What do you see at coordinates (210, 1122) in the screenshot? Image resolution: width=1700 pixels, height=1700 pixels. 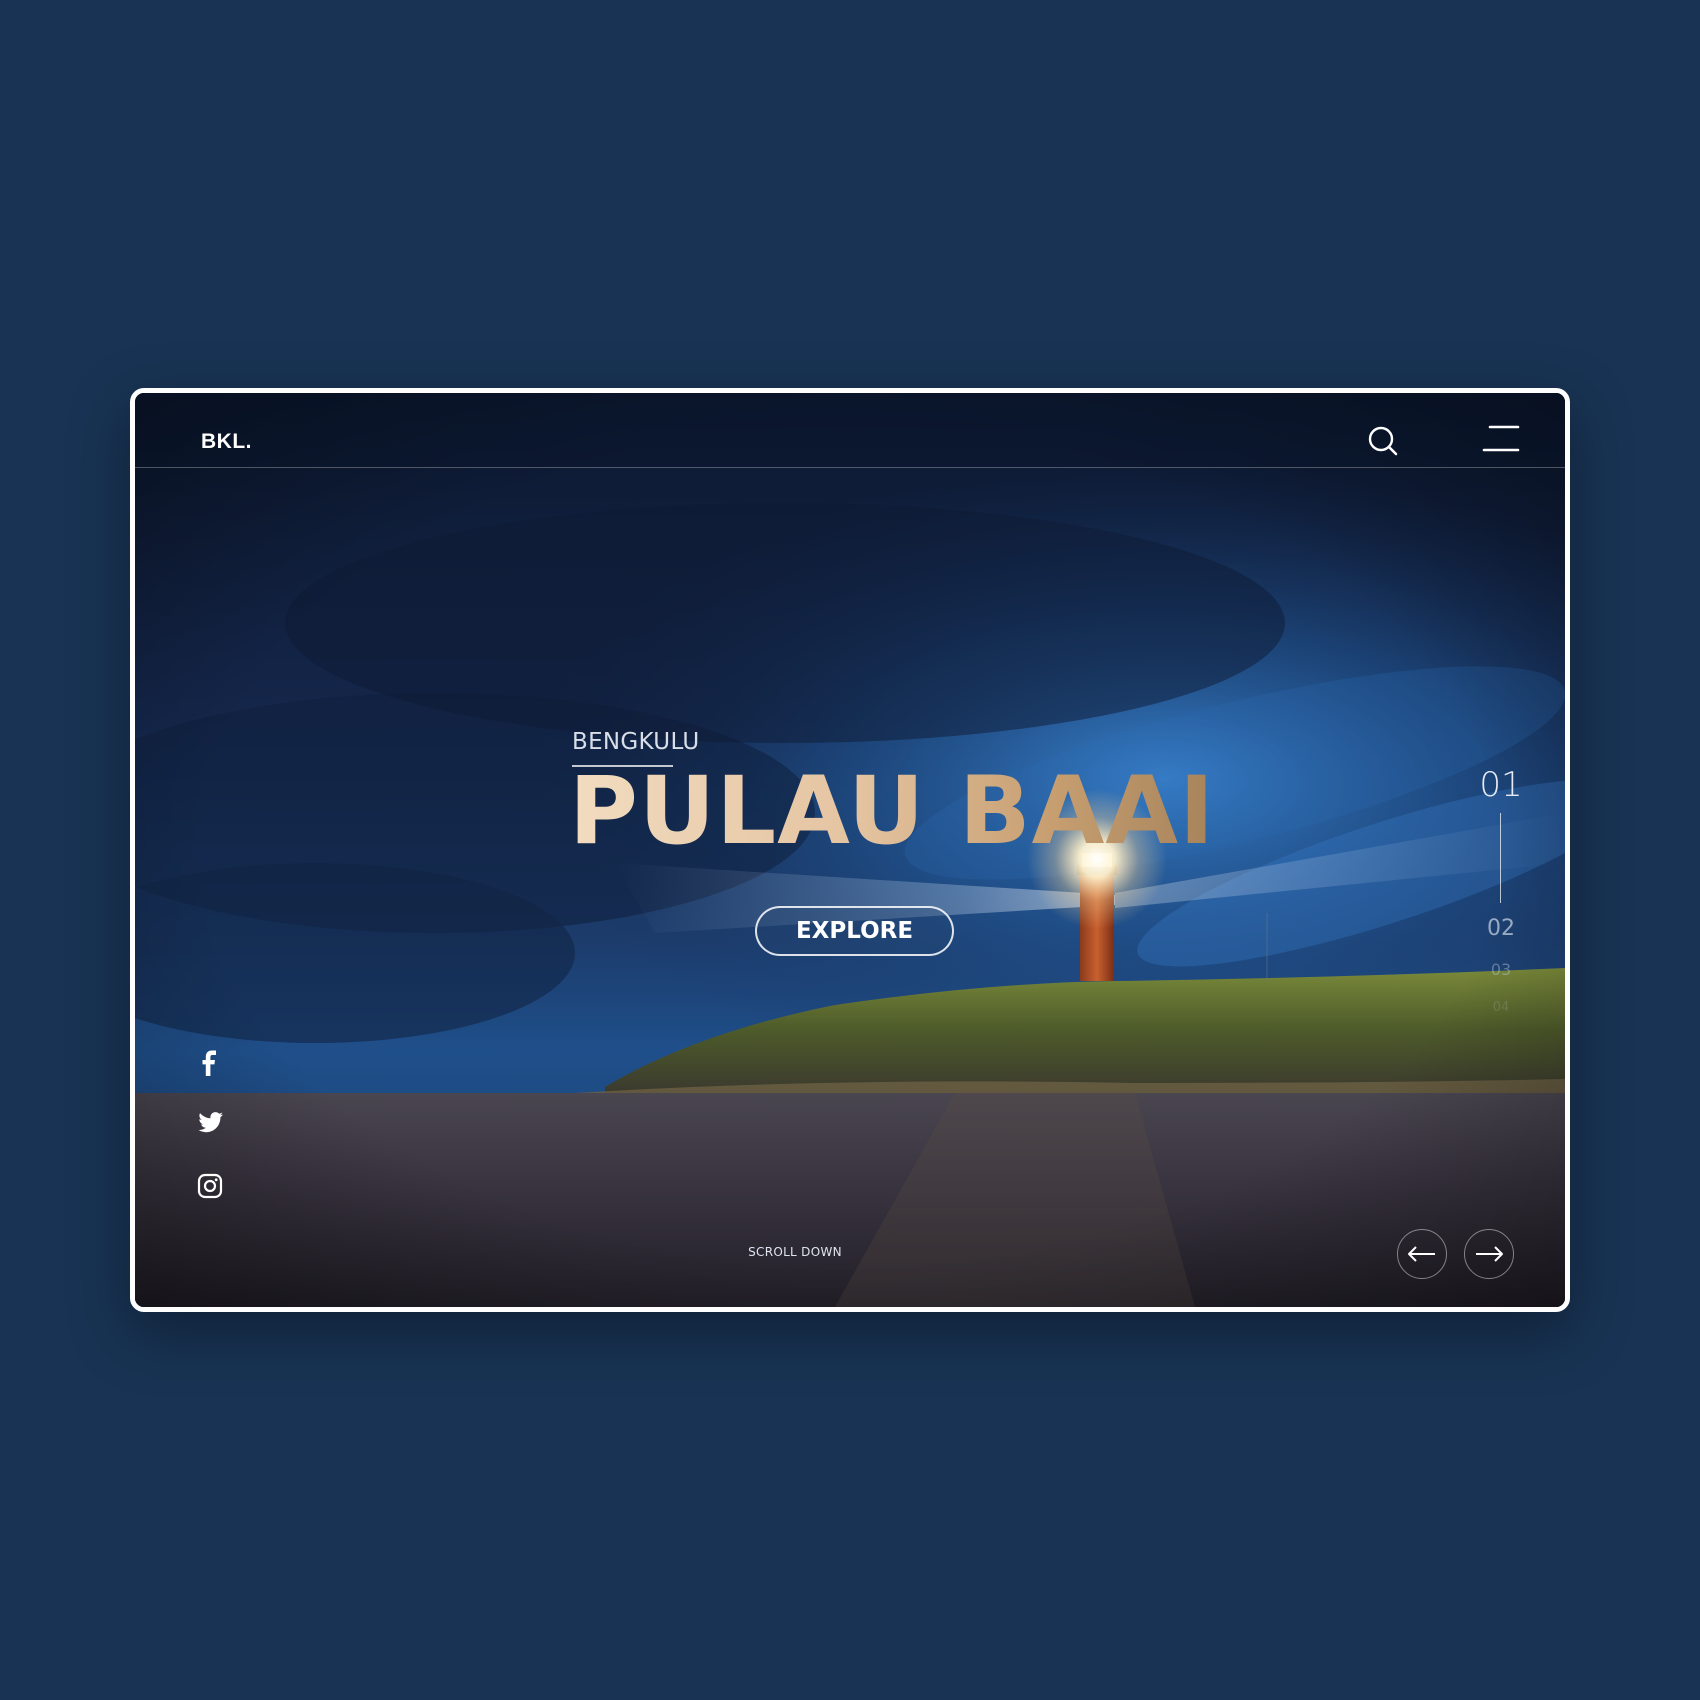 I see `twitter-icon` at bounding box center [210, 1122].